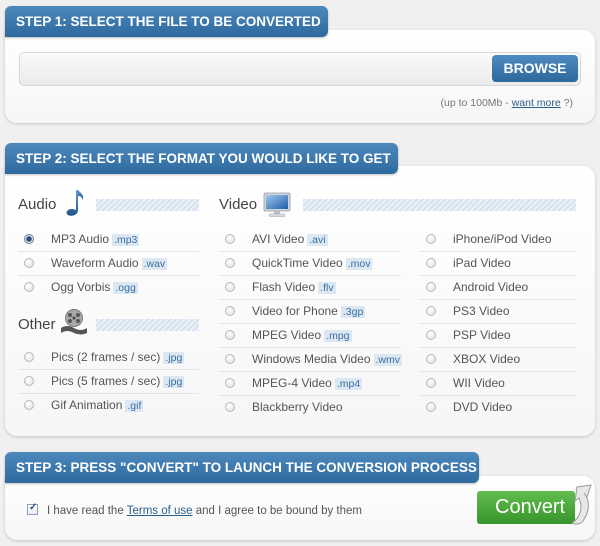 The height and width of the screenshot is (546, 600). I want to click on agree-checkbox, so click(32, 508).